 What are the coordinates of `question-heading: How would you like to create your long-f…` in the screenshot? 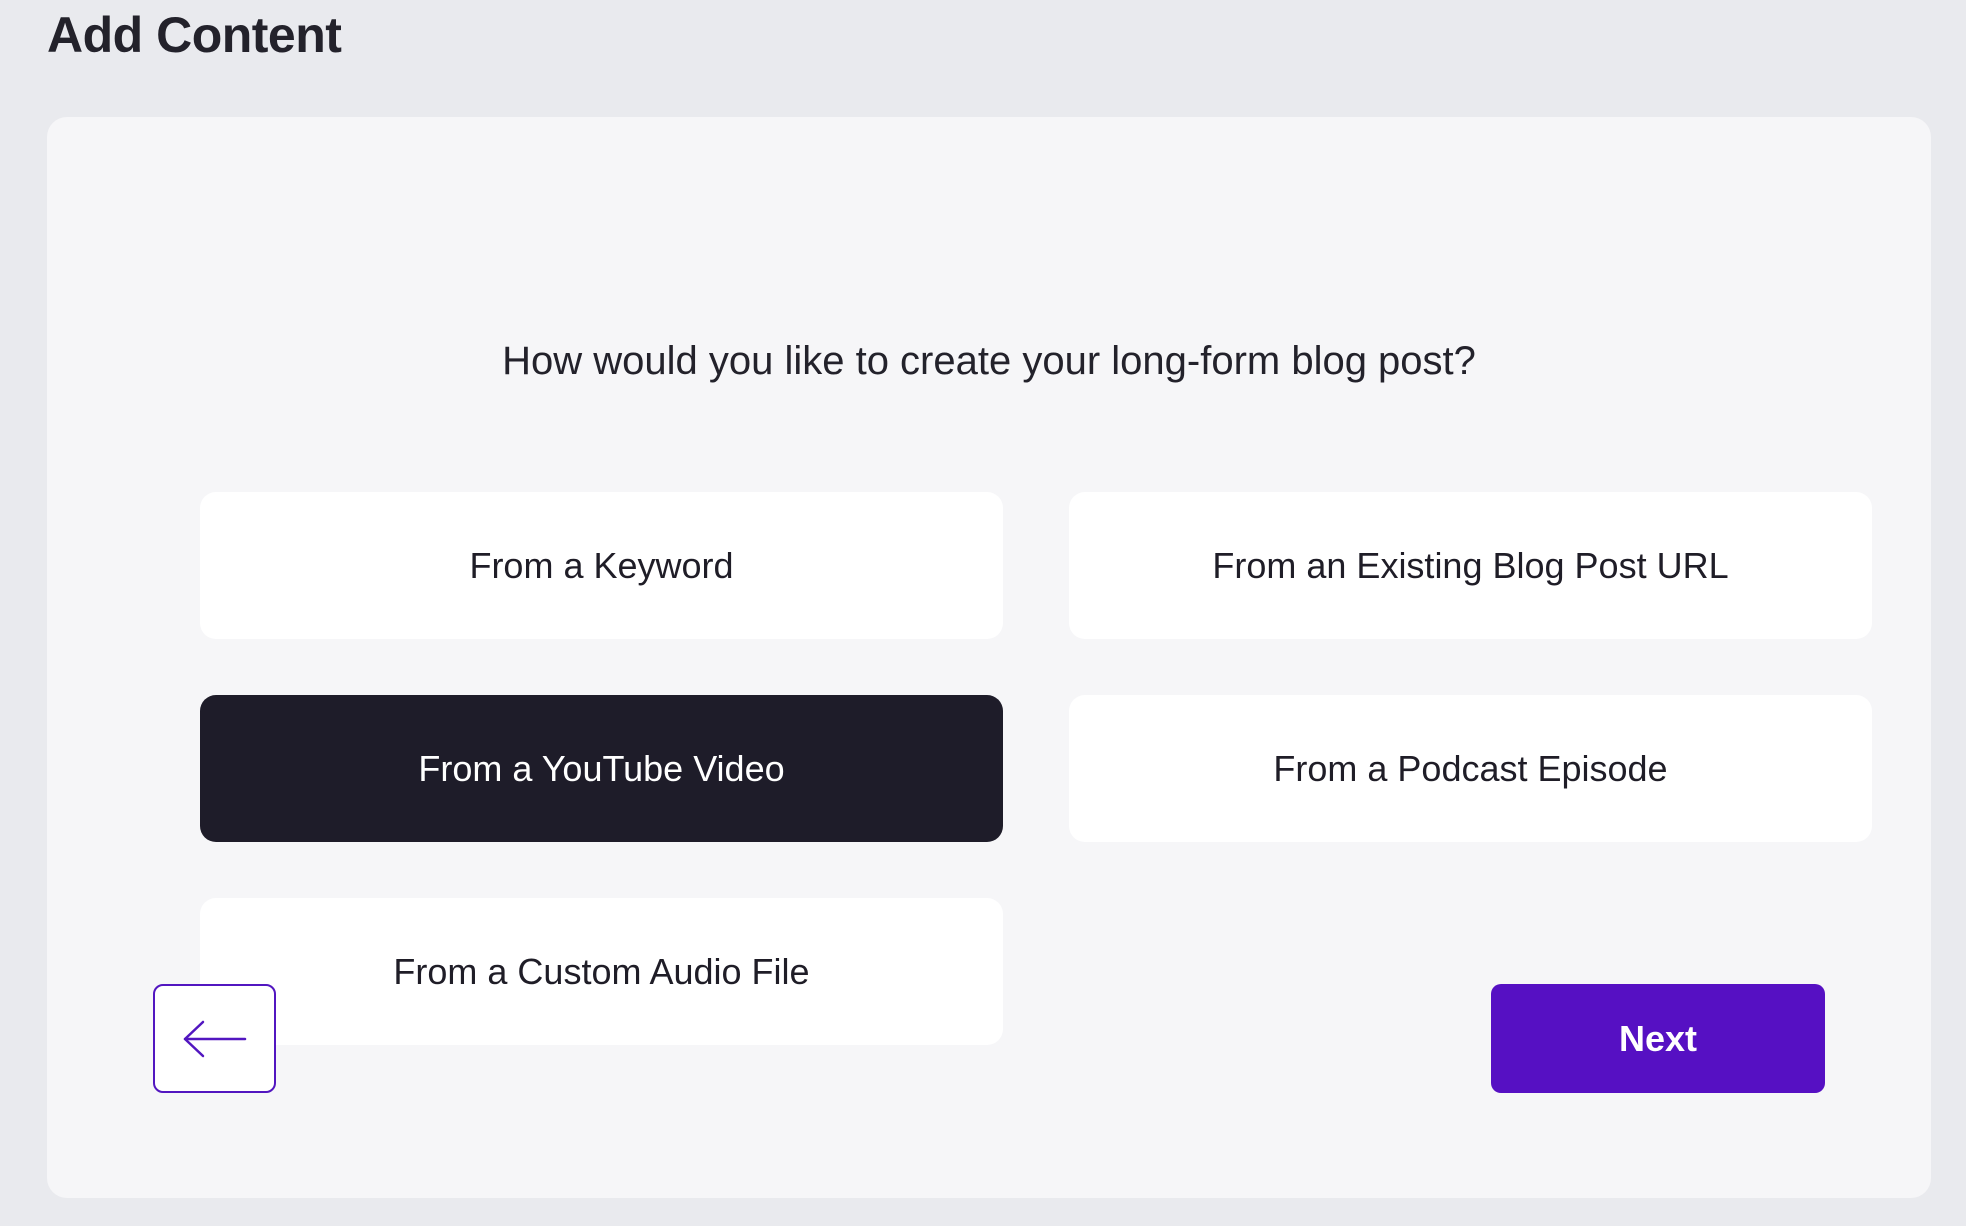 It's located at (989, 361).